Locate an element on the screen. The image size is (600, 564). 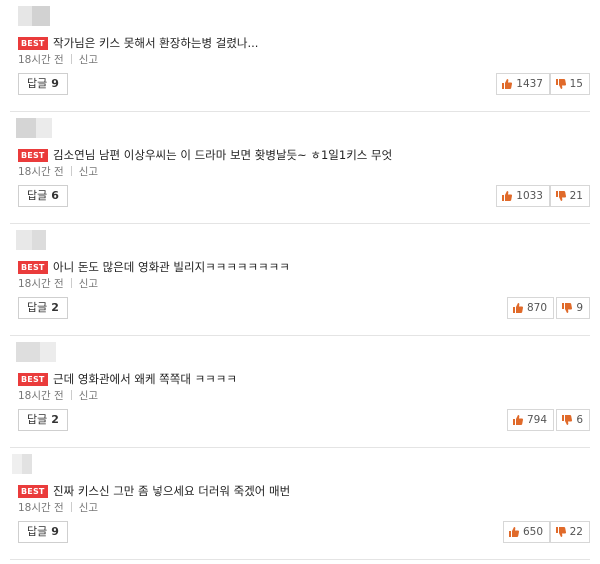
dislike-count: 15 is located at coordinates (576, 84).